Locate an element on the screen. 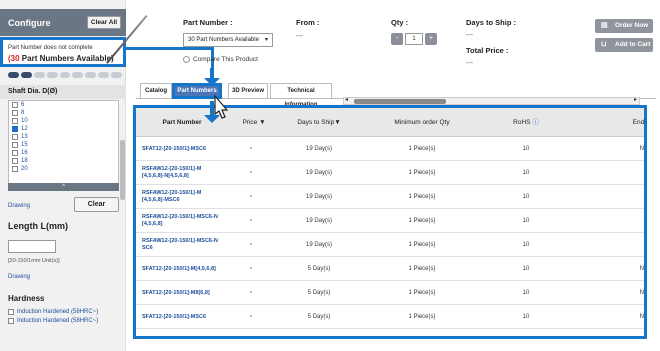  collapse-button: ^ is located at coordinates (63, 187).